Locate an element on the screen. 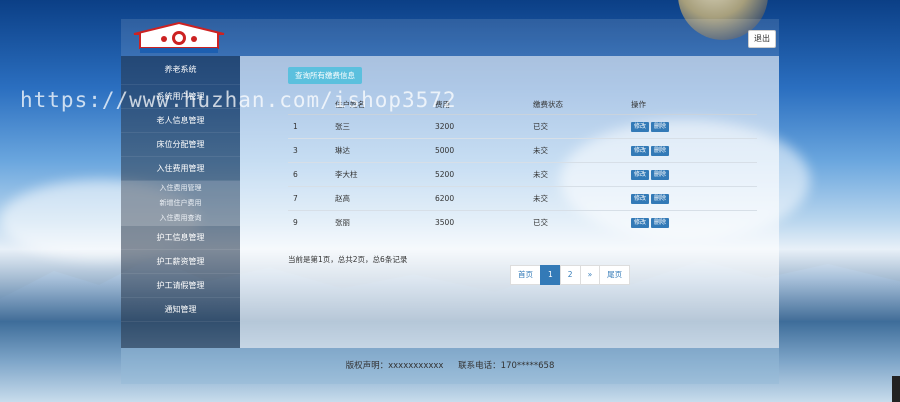 Image resolution: width=900 pixels, height=402 pixels. sidebar-submenu-fees: 入住费用管理 新增住户费用 入住费用查询 is located at coordinates (180, 203).